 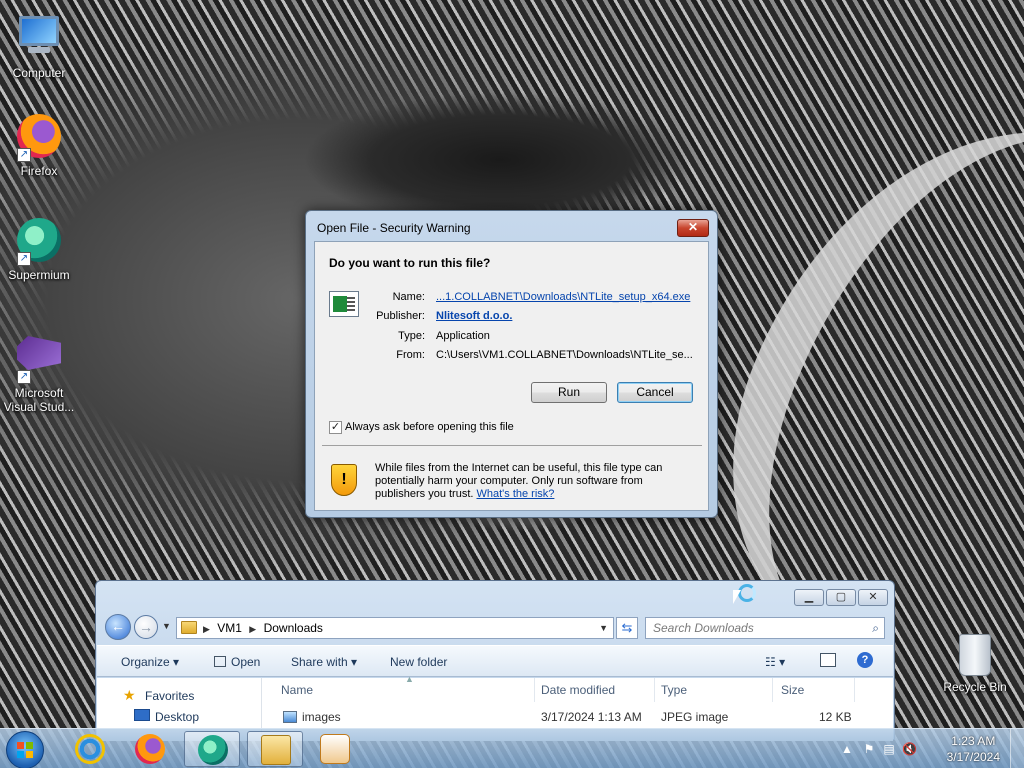 I want to click on name-label: Name:, so click(x=408, y=297).